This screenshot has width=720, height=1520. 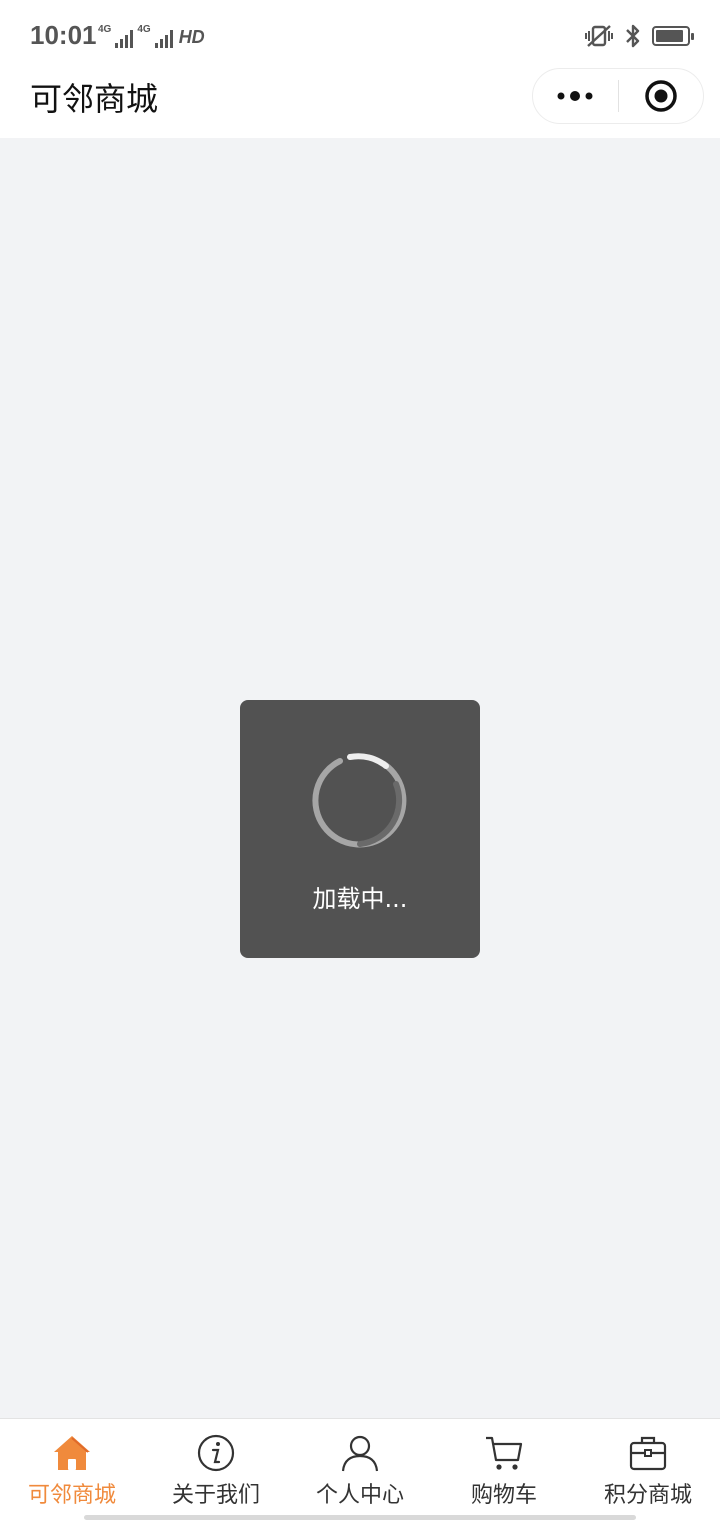 I want to click on info-icon, so click(x=216, y=1453).